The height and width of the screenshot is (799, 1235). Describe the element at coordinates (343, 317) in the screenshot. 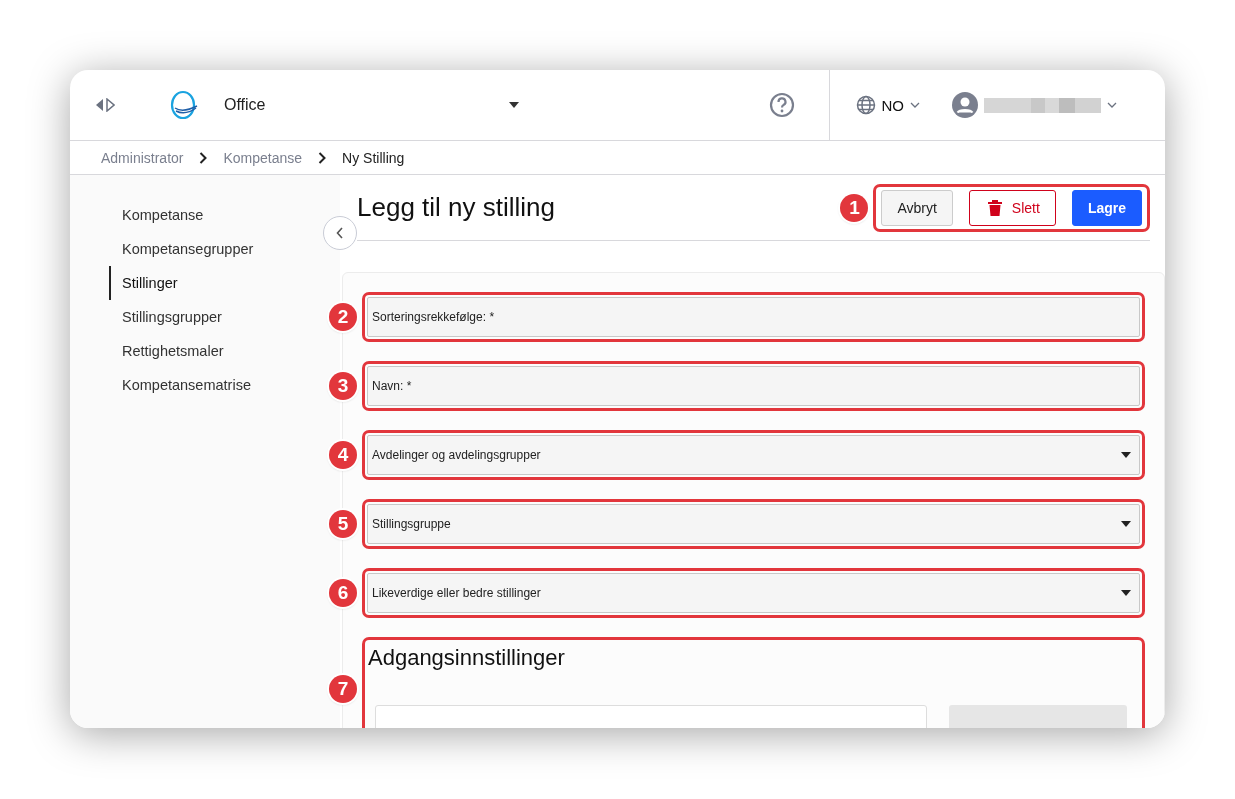

I see `callout-number: 2` at that location.